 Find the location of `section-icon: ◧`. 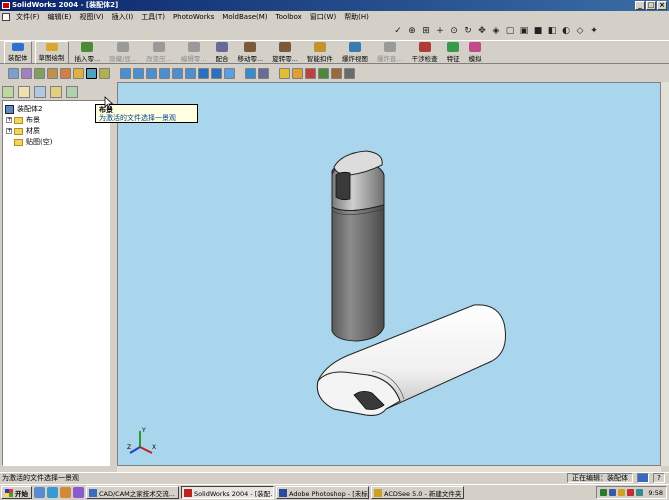

section-icon: ◧ is located at coordinates (552, 31).